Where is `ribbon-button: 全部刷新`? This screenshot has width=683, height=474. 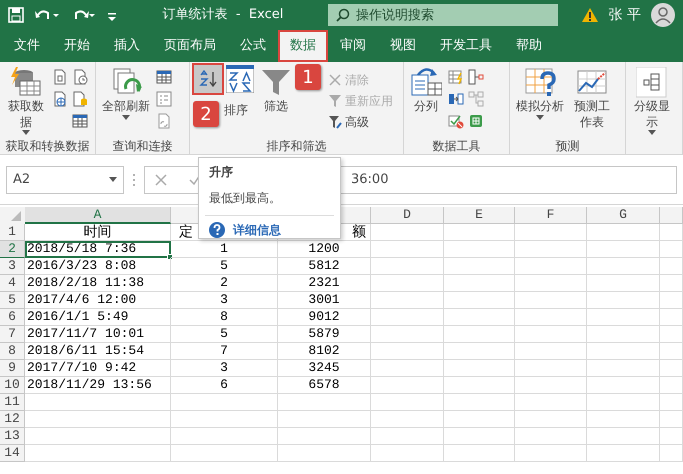
ribbon-button: 全部刷新 is located at coordinates (126, 101).